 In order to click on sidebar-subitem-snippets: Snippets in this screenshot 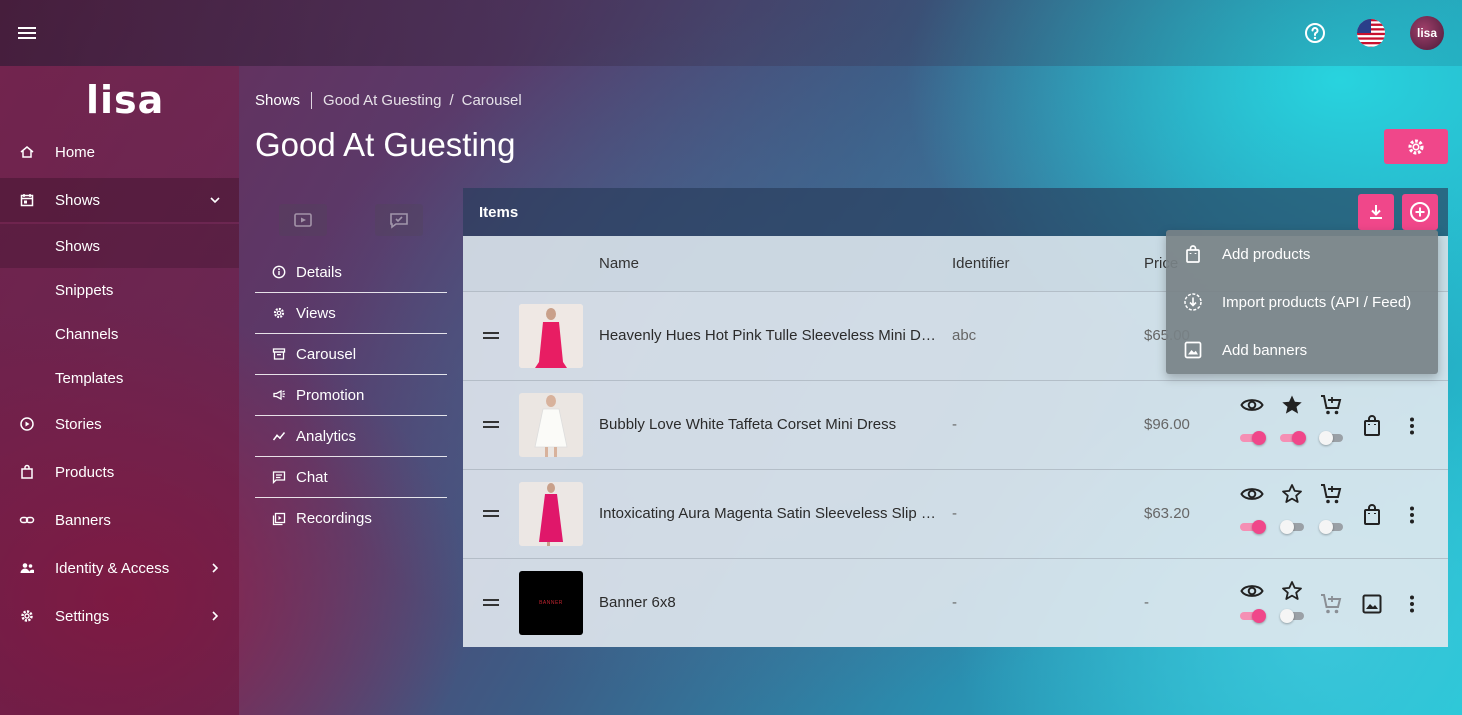, I will do `click(119, 290)`.